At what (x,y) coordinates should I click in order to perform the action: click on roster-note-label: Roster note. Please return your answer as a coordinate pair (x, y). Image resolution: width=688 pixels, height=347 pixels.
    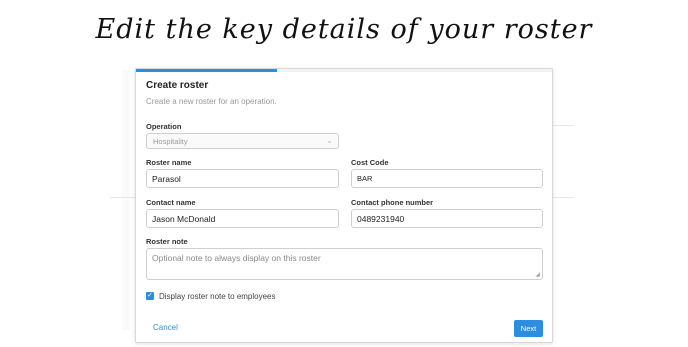
    Looking at the image, I should click on (167, 241).